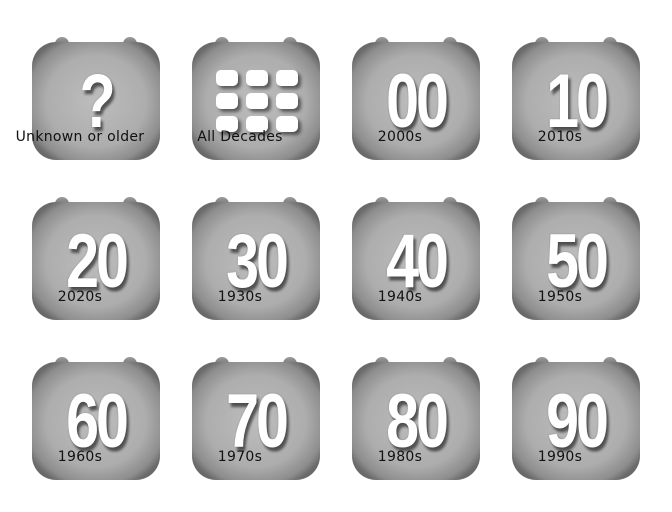 The image size is (672, 512). What do you see at coordinates (400, 240) in the screenshot?
I see `decade-tile-1940s: 40 1940s` at bounding box center [400, 240].